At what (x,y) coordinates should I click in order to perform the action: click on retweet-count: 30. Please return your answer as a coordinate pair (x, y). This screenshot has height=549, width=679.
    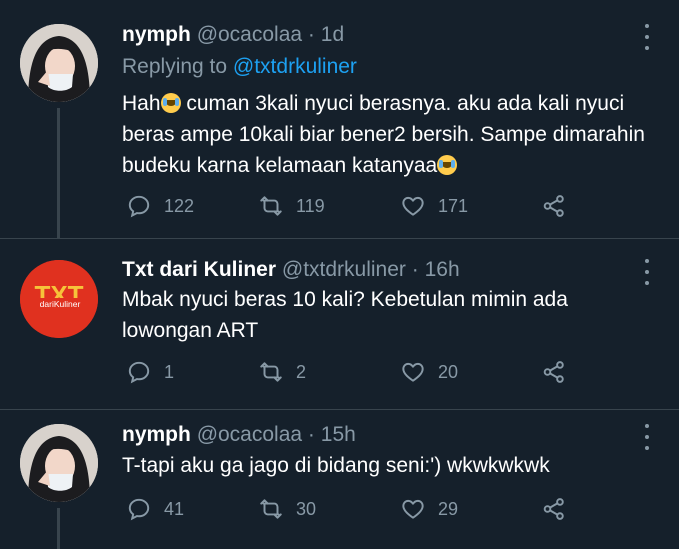
    Looking at the image, I should click on (306, 508).